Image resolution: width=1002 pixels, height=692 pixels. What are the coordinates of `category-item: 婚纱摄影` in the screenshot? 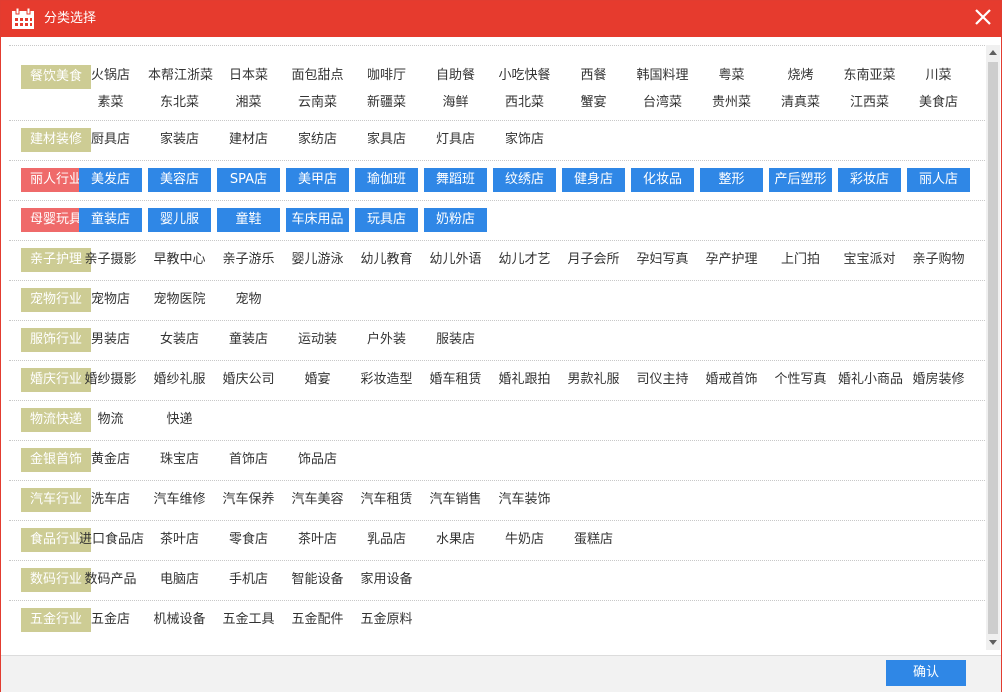 It's located at (110, 380).